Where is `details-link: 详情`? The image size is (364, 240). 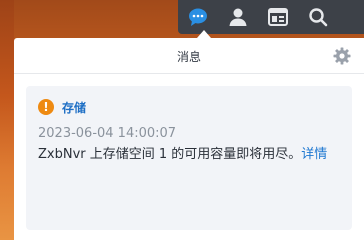 details-link: 详情 is located at coordinates (314, 154).